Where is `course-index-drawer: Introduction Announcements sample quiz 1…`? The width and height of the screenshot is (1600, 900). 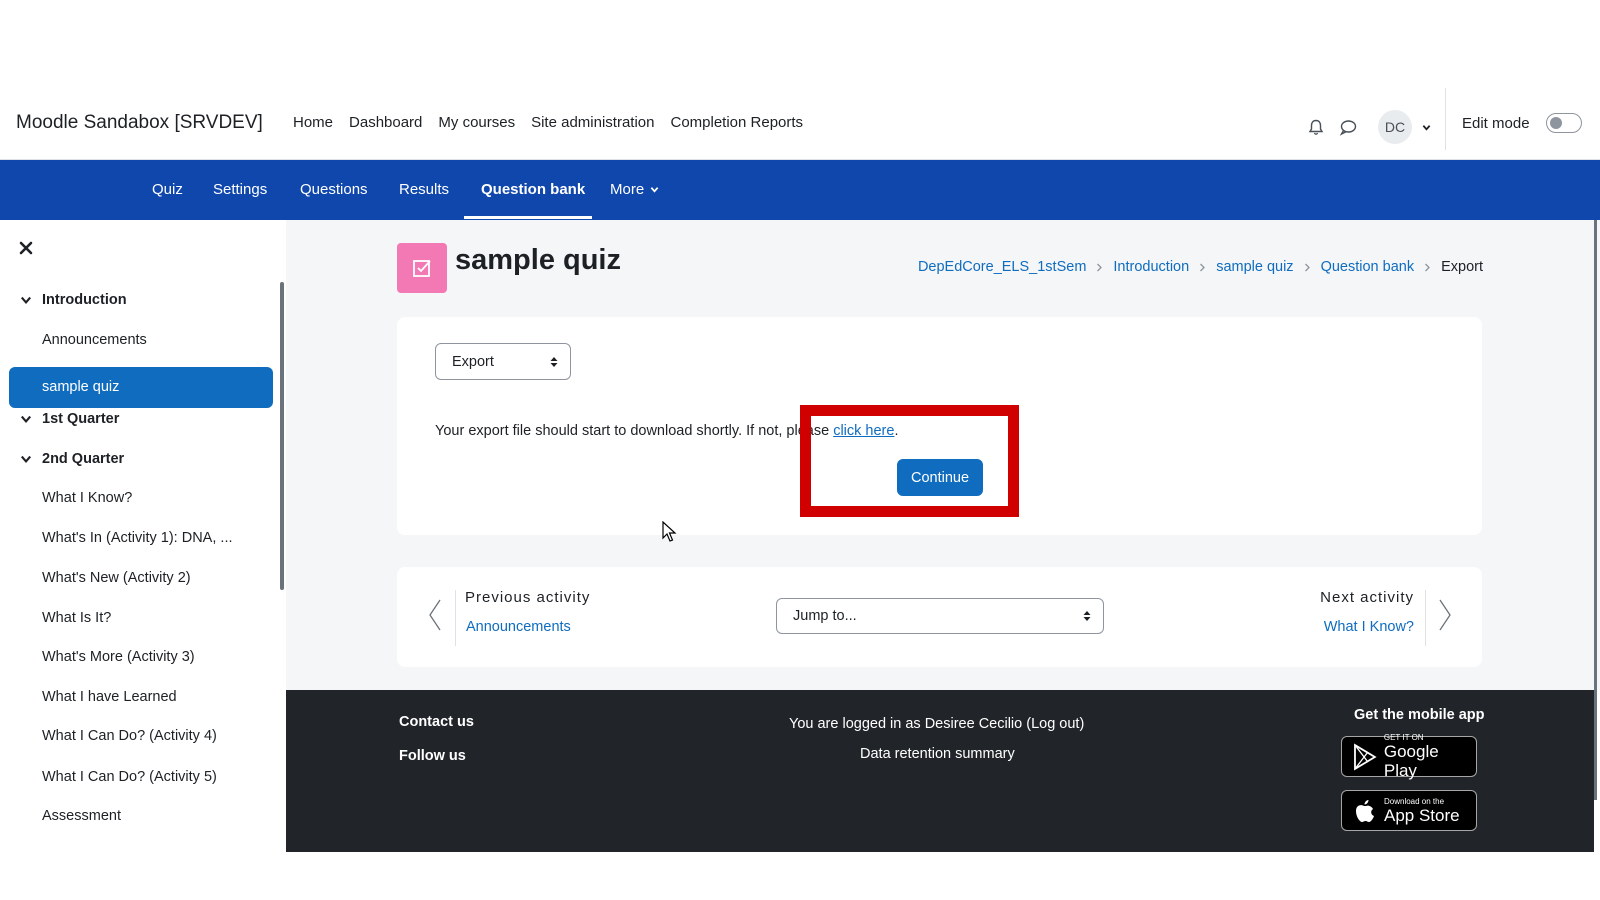
course-index-drawer: Introduction Announcements sample quiz 1… is located at coordinates (143, 536).